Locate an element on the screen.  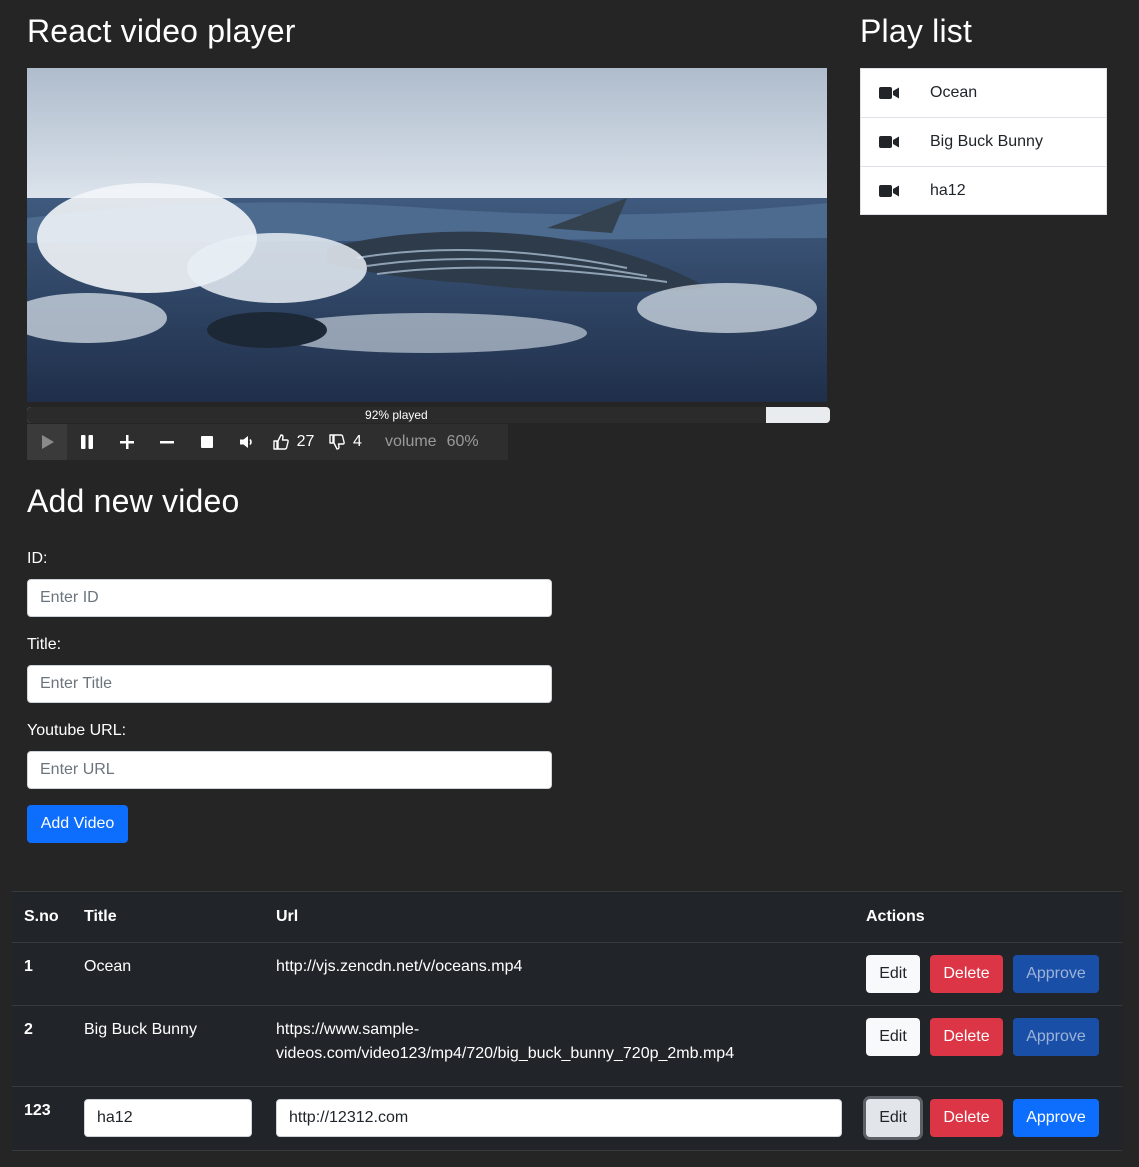
playlist-title: Play list is located at coordinates (916, 31).